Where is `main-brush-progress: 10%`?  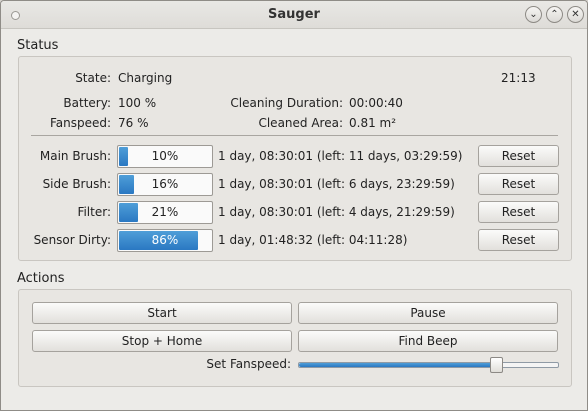 main-brush-progress: 10% is located at coordinates (165, 156).